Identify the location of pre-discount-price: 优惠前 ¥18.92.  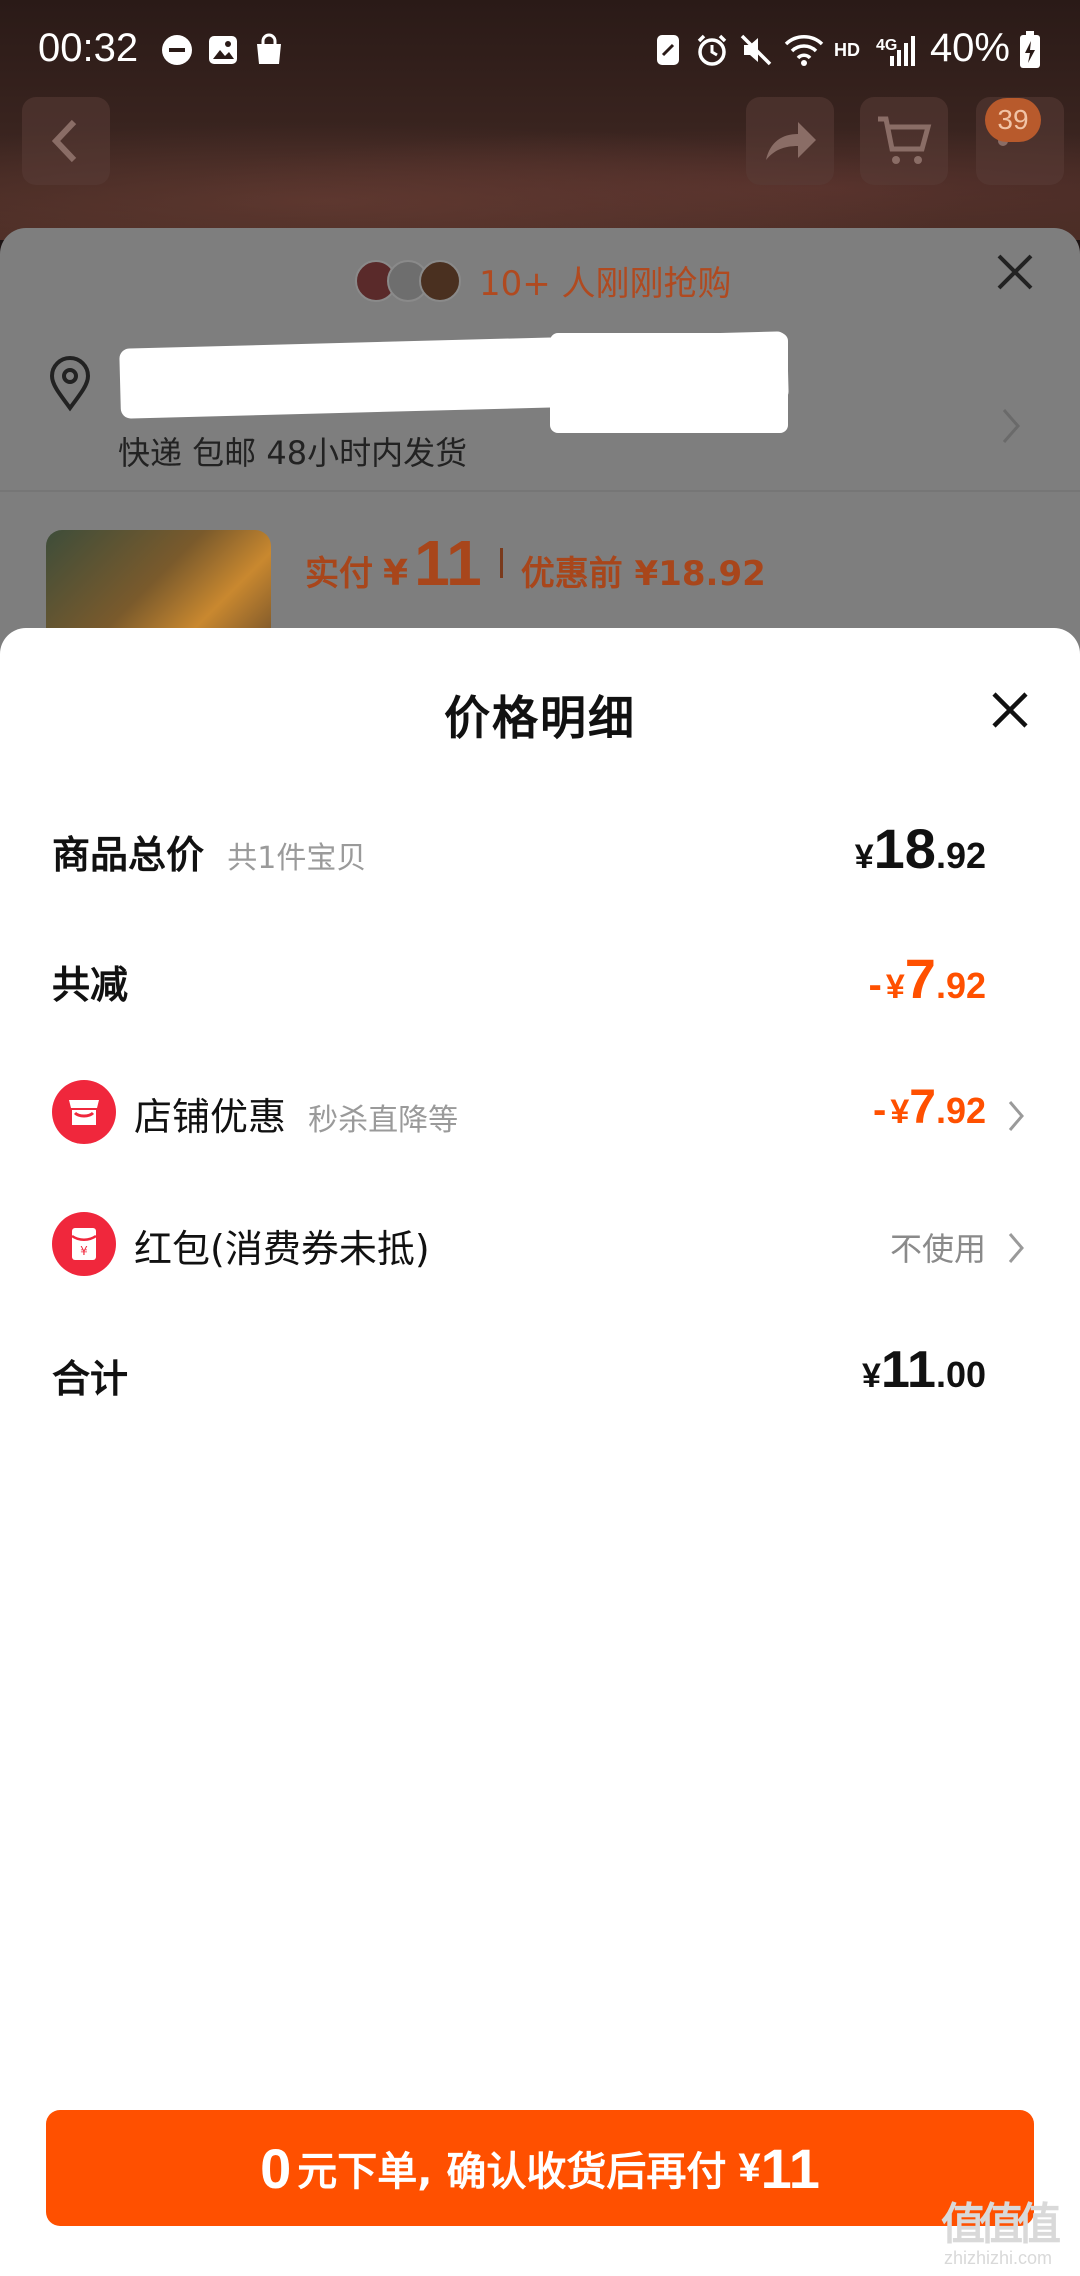
(643, 574).